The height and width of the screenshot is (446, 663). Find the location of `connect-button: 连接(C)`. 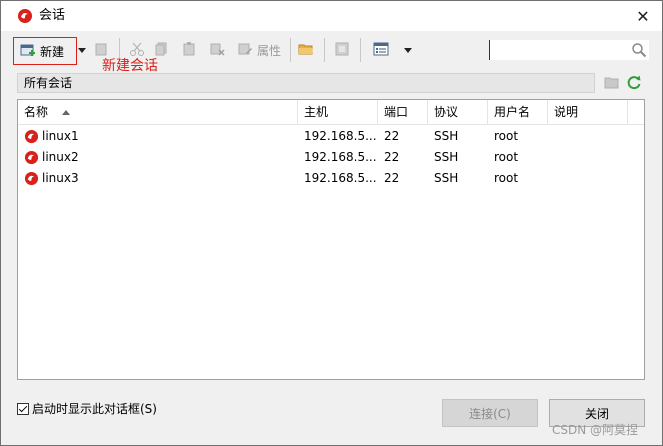

connect-button: 连接(C) is located at coordinates (490, 413).